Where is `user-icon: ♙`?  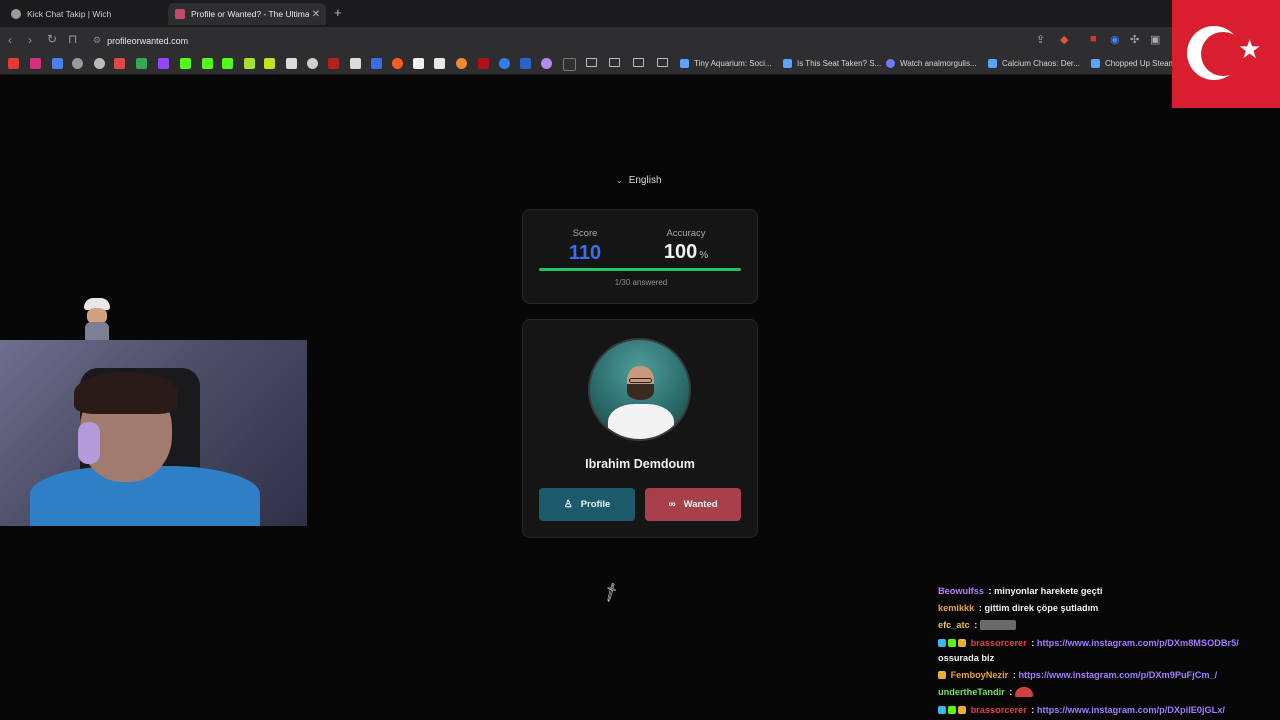 user-icon: ♙ is located at coordinates (568, 504).